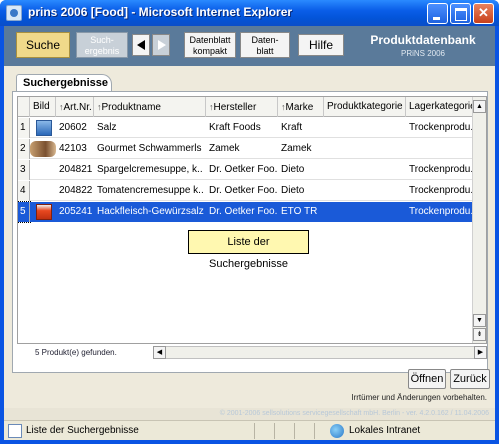 Image resolution: width=499 pixels, height=444 pixels. I want to click on product-name: Tomatencremesuppe k.., so click(150, 190).